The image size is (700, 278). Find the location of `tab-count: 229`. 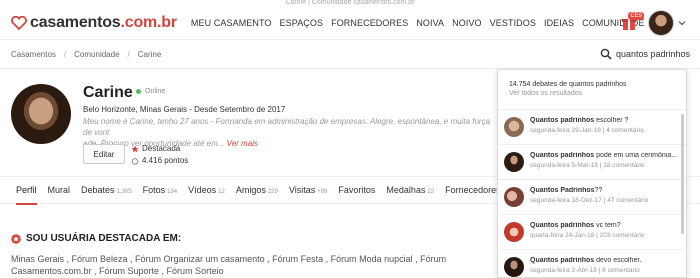

tab-count: 229 is located at coordinates (272, 192).